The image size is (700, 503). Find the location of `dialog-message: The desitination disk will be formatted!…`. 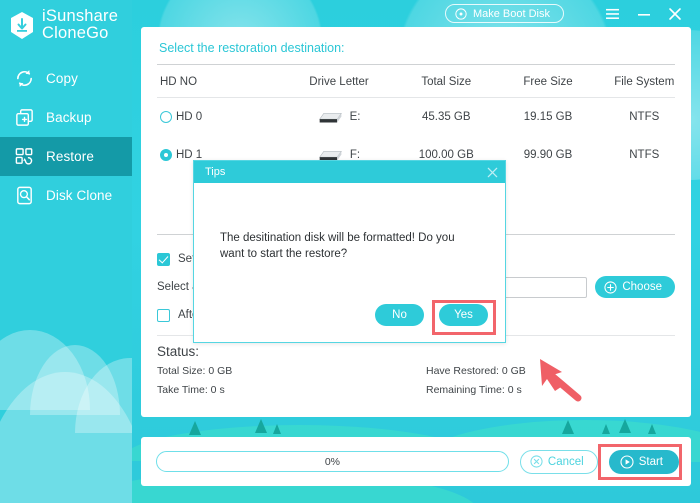

dialog-message: The desitination disk will be formatted!… is located at coordinates (337, 246).